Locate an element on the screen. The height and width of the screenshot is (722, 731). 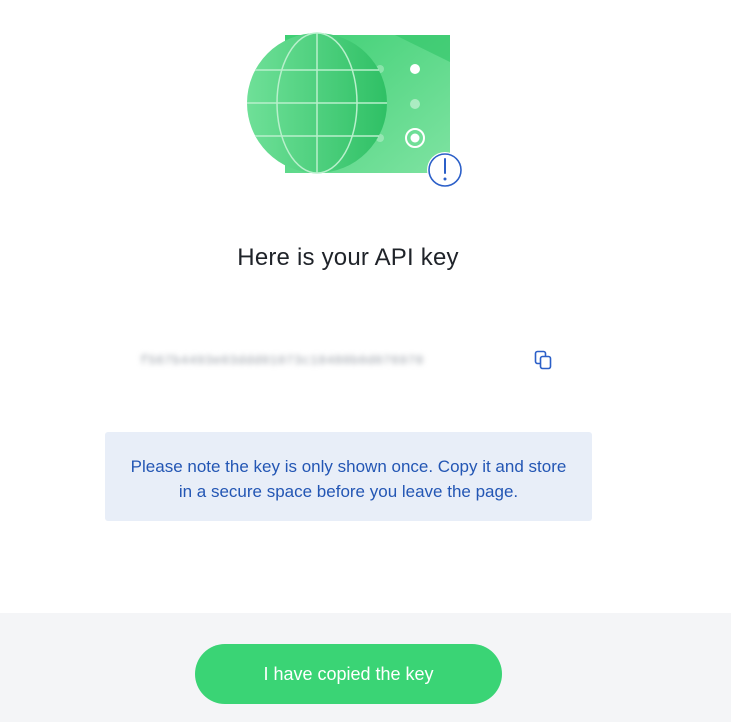
globe-key-illustration is located at coordinates (355, 110).